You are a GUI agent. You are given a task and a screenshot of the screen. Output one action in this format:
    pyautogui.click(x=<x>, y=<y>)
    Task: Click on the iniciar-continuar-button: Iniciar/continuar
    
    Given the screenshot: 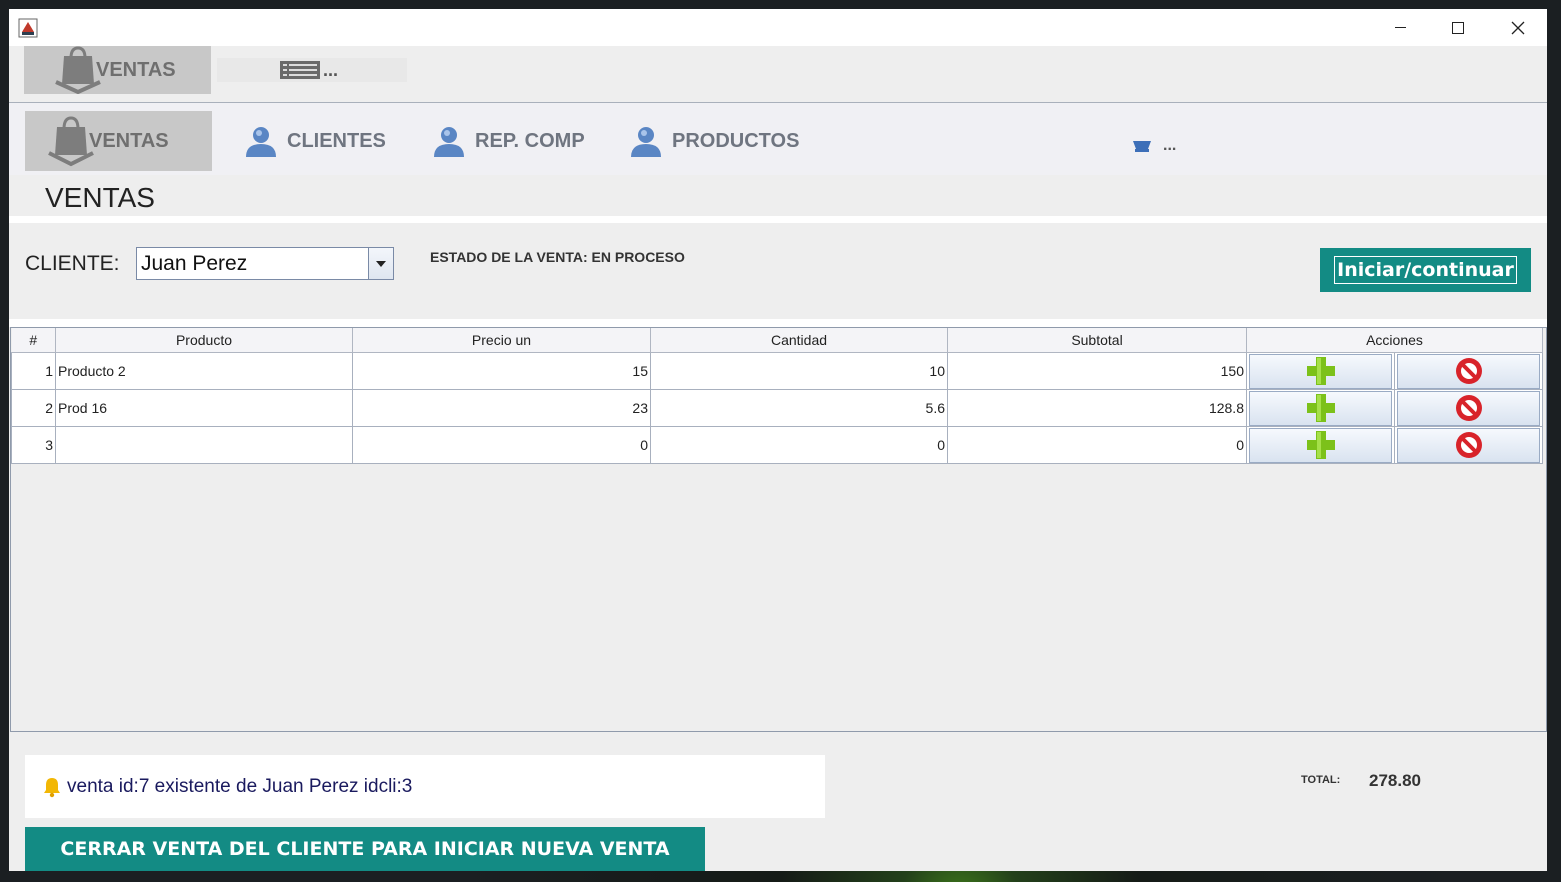 What is the action you would take?
    pyautogui.click(x=1425, y=270)
    